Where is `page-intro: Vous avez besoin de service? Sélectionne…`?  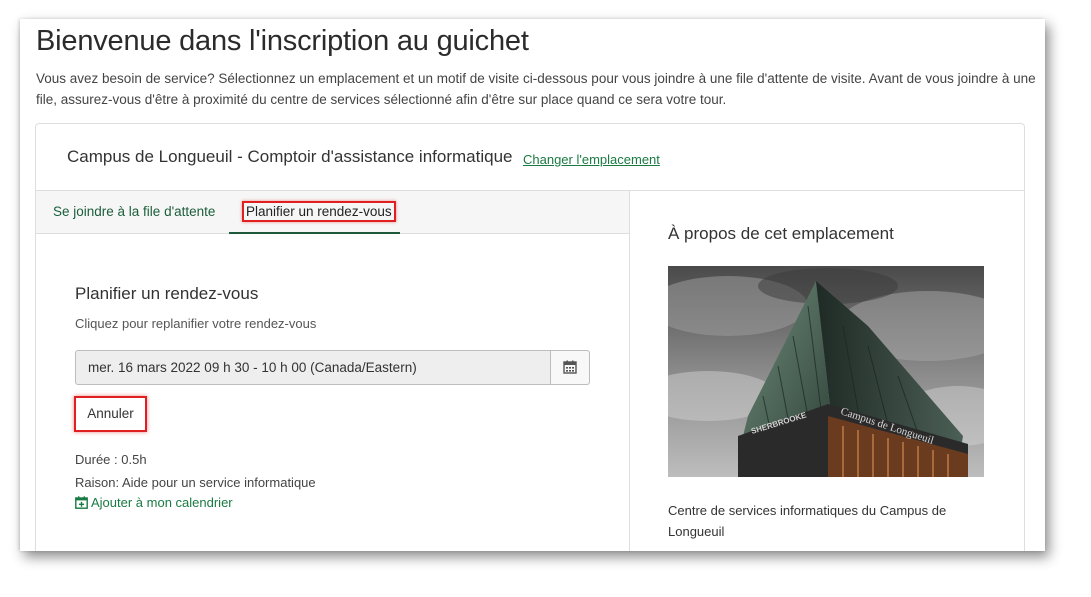
page-intro: Vous avez besoin de service? Sélectionne… is located at coordinates (536, 89).